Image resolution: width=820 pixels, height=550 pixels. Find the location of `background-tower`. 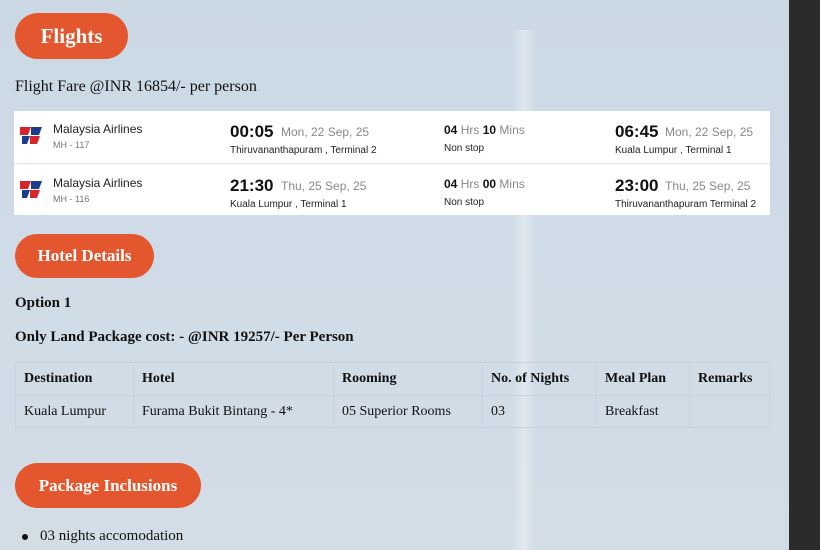

background-tower is located at coordinates (524, 290).